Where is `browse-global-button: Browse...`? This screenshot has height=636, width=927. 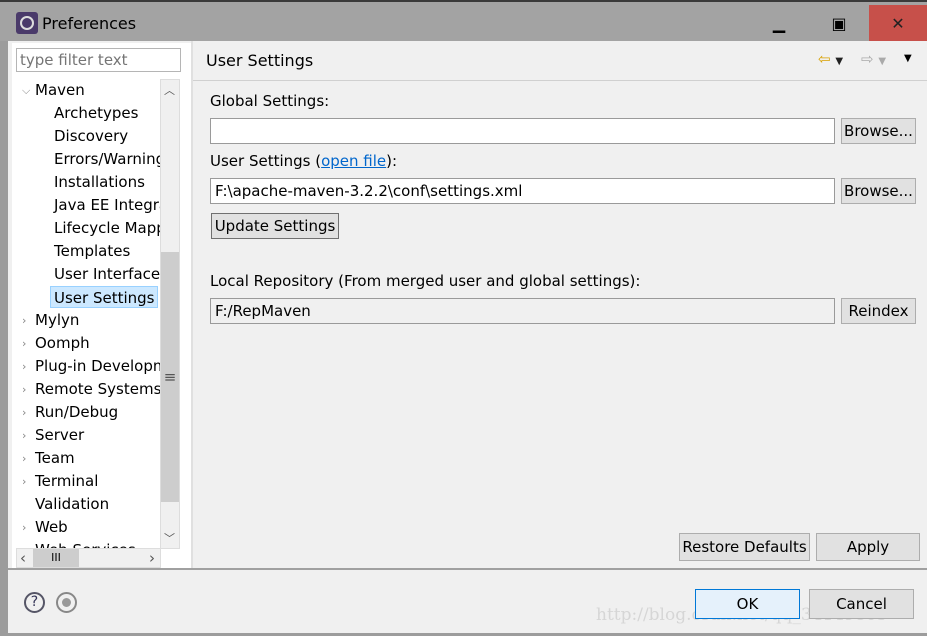
browse-global-button: Browse... is located at coordinates (878, 131).